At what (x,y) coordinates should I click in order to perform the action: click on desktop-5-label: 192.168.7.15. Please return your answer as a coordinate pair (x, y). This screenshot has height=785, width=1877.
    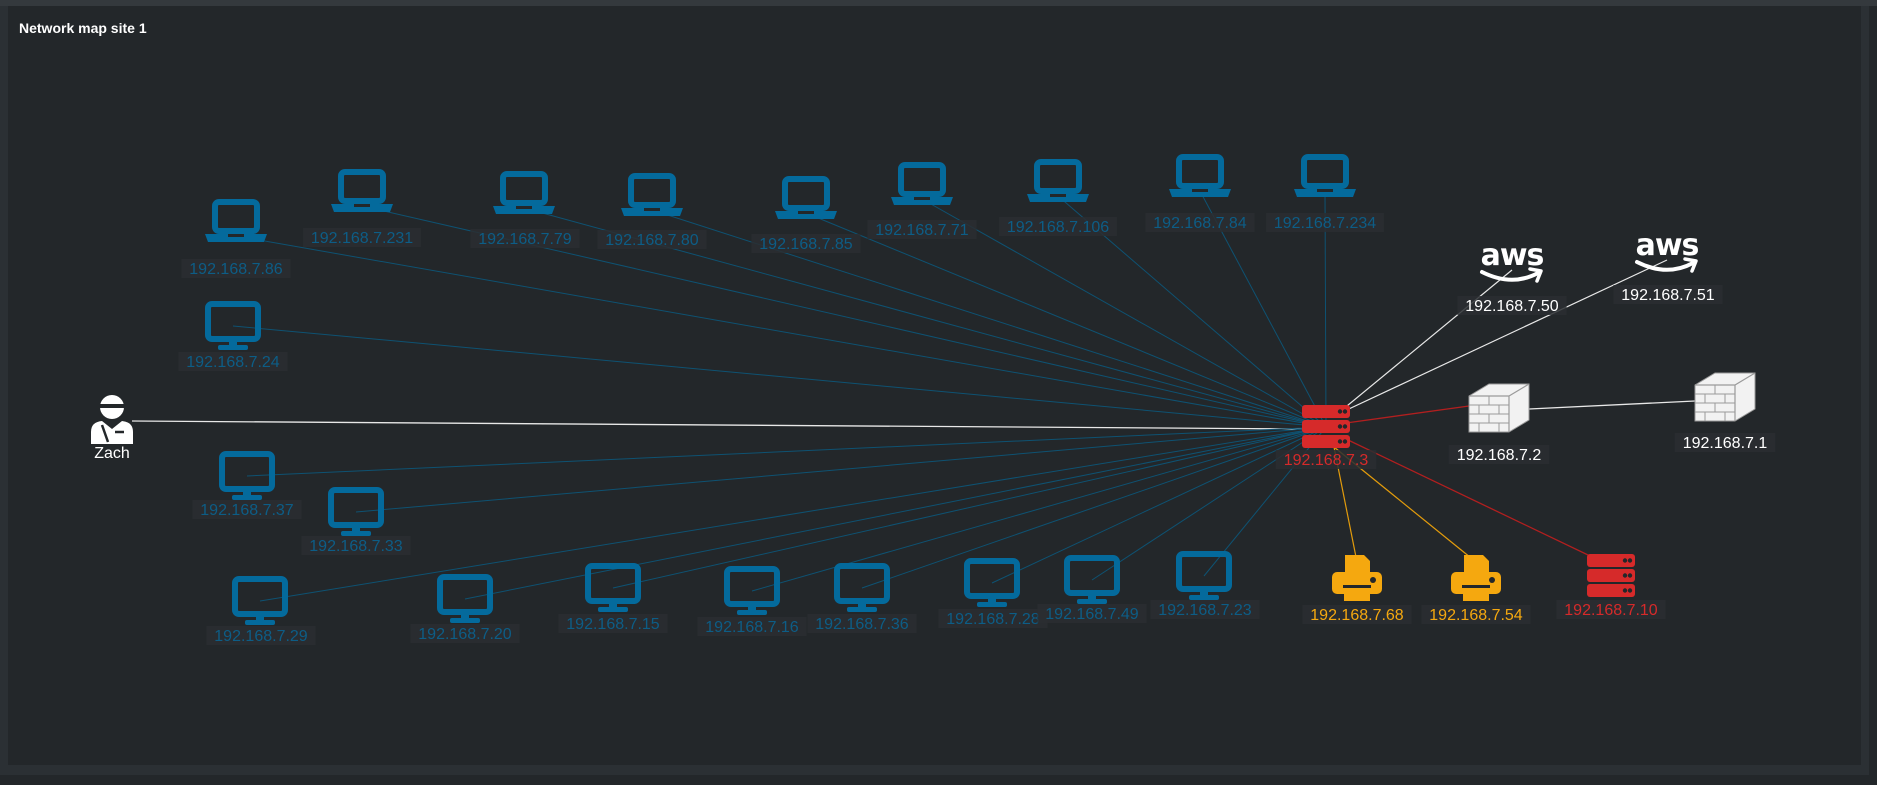
    Looking at the image, I should click on (613, 624).